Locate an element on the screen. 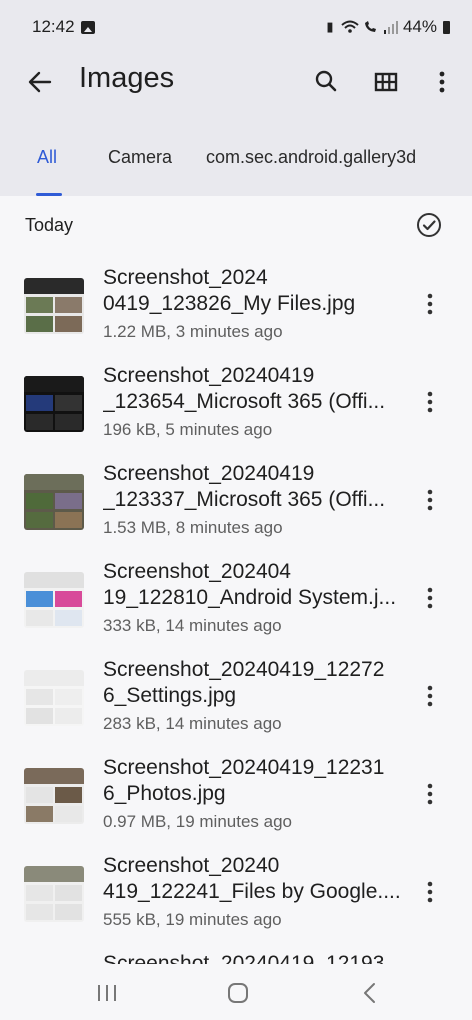 The image size is (472, 1020). tab-all: All is located at coordinates (47, 167).